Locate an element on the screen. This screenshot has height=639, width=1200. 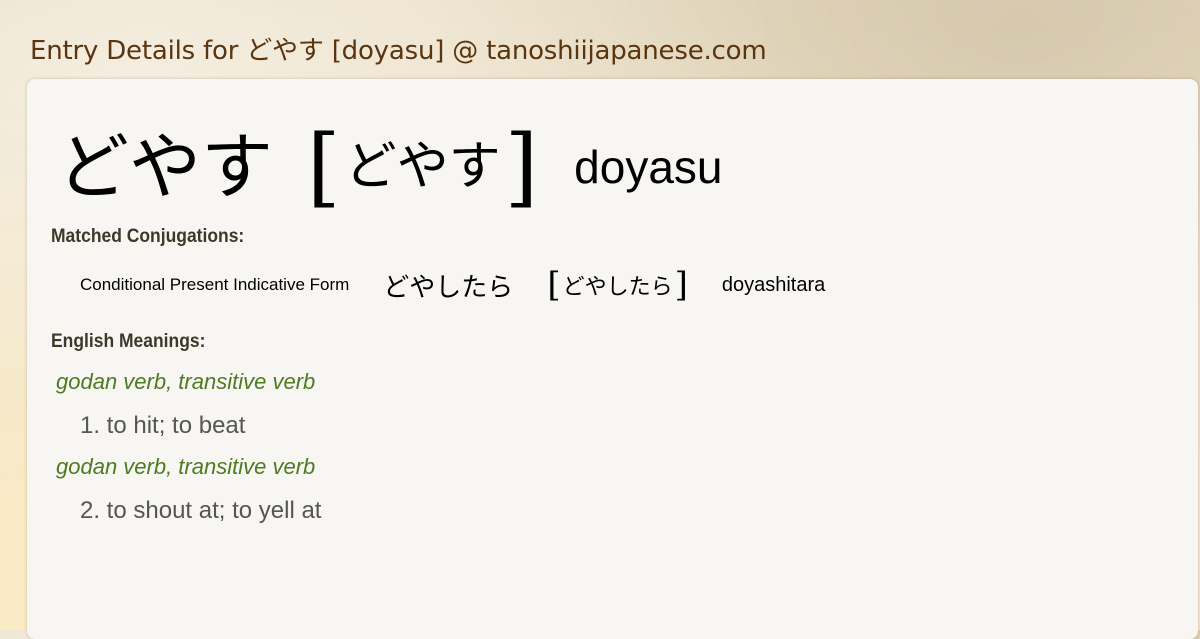
conjugation-form-name: Conditional Present Indicative Form is located at coordinates (215, 284).